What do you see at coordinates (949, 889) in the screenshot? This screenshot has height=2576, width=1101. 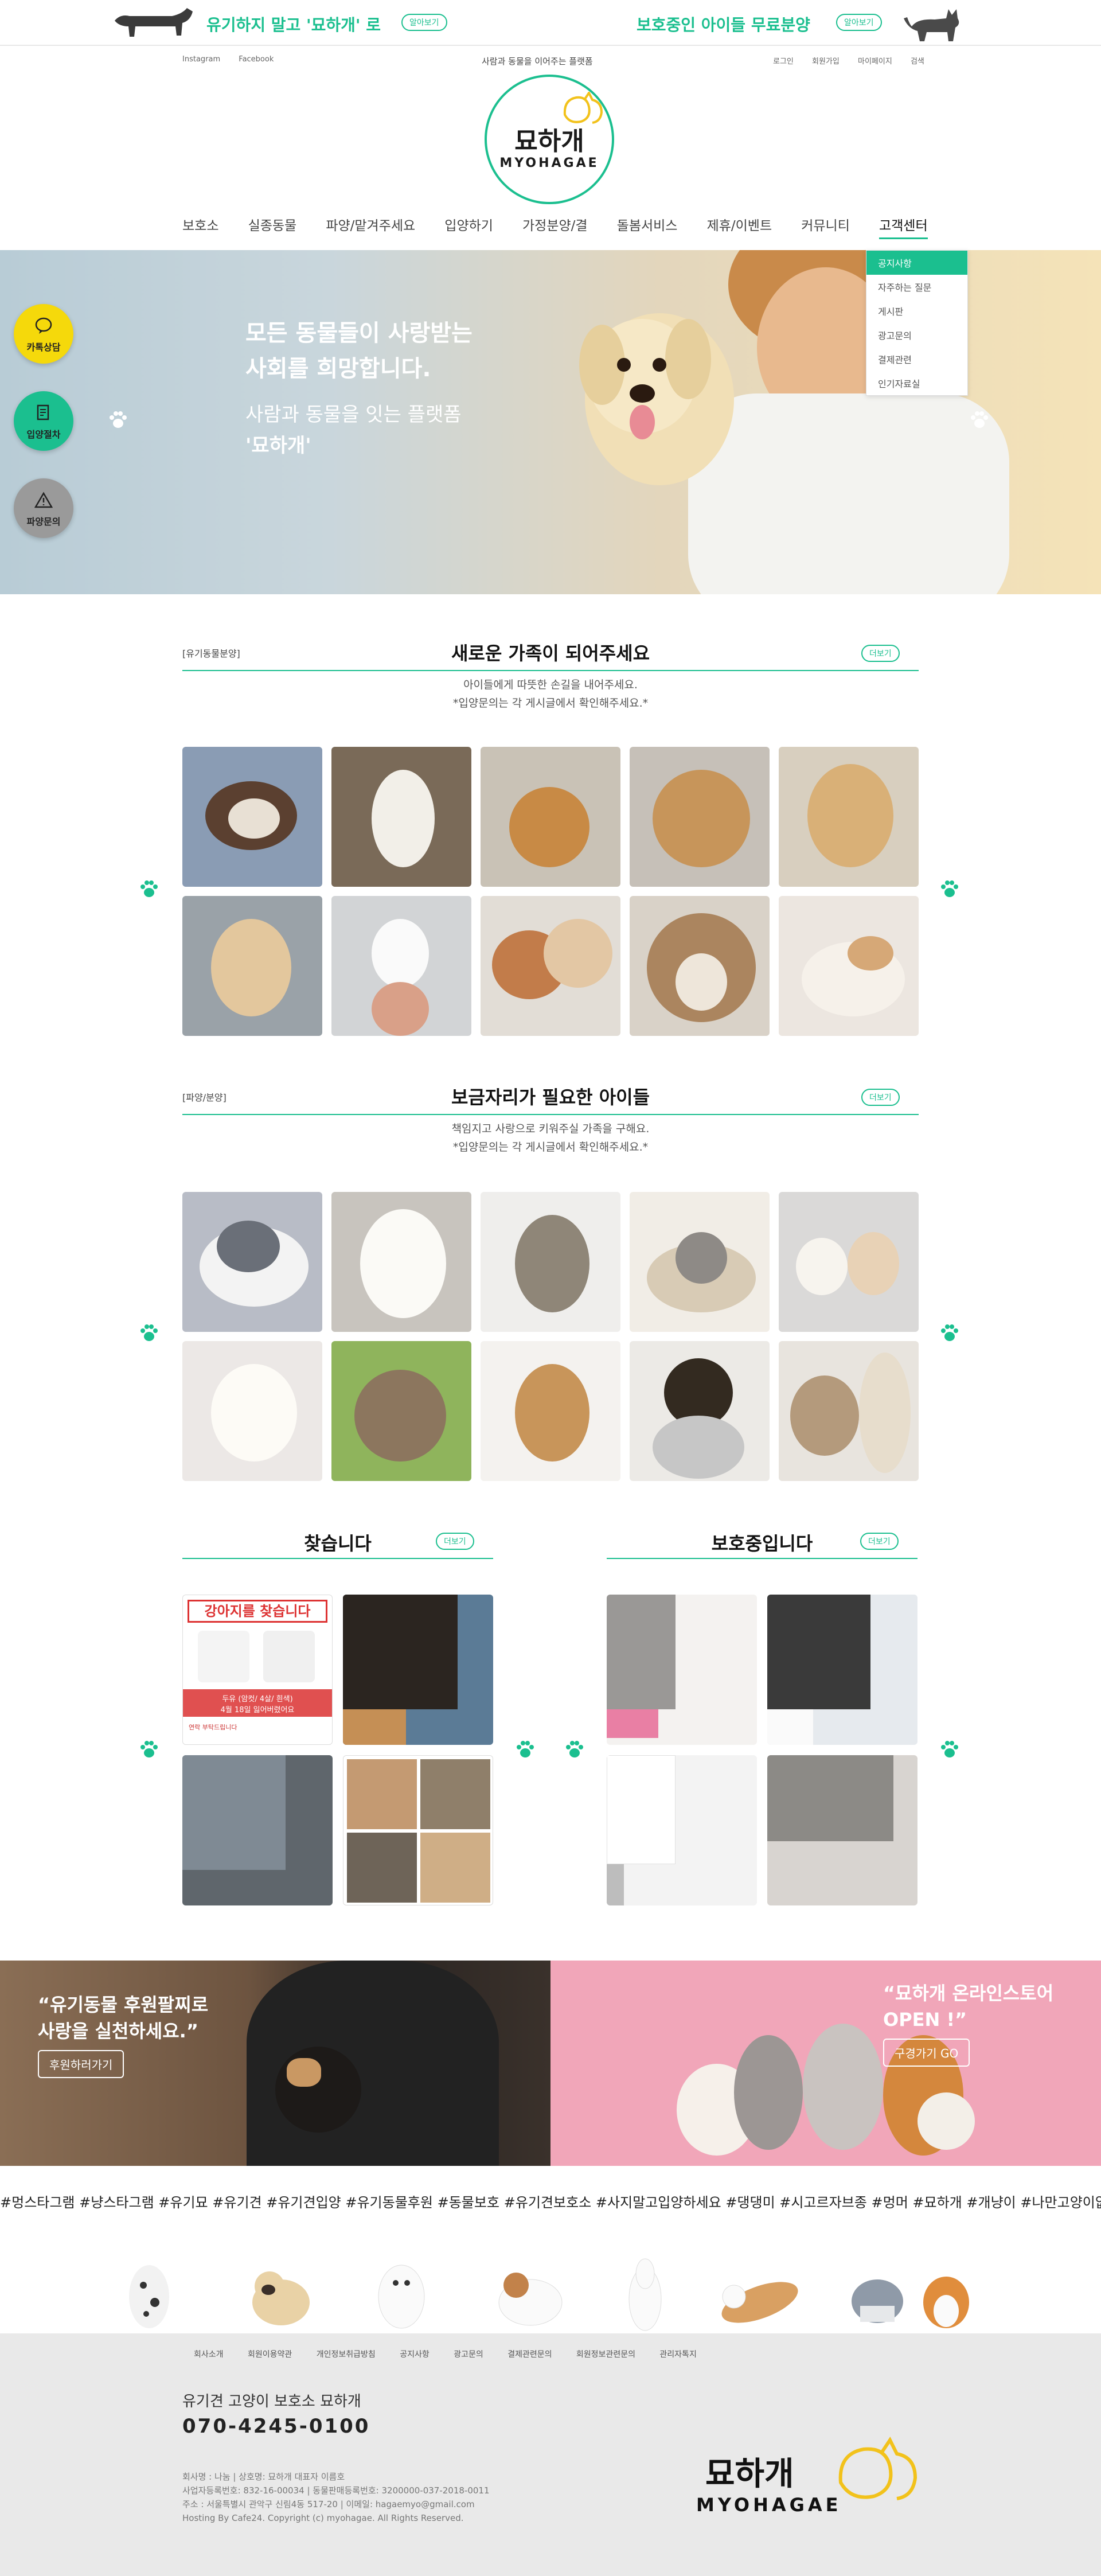 I see `section1-next-arrow-icon` at bounding box center [949, 889].